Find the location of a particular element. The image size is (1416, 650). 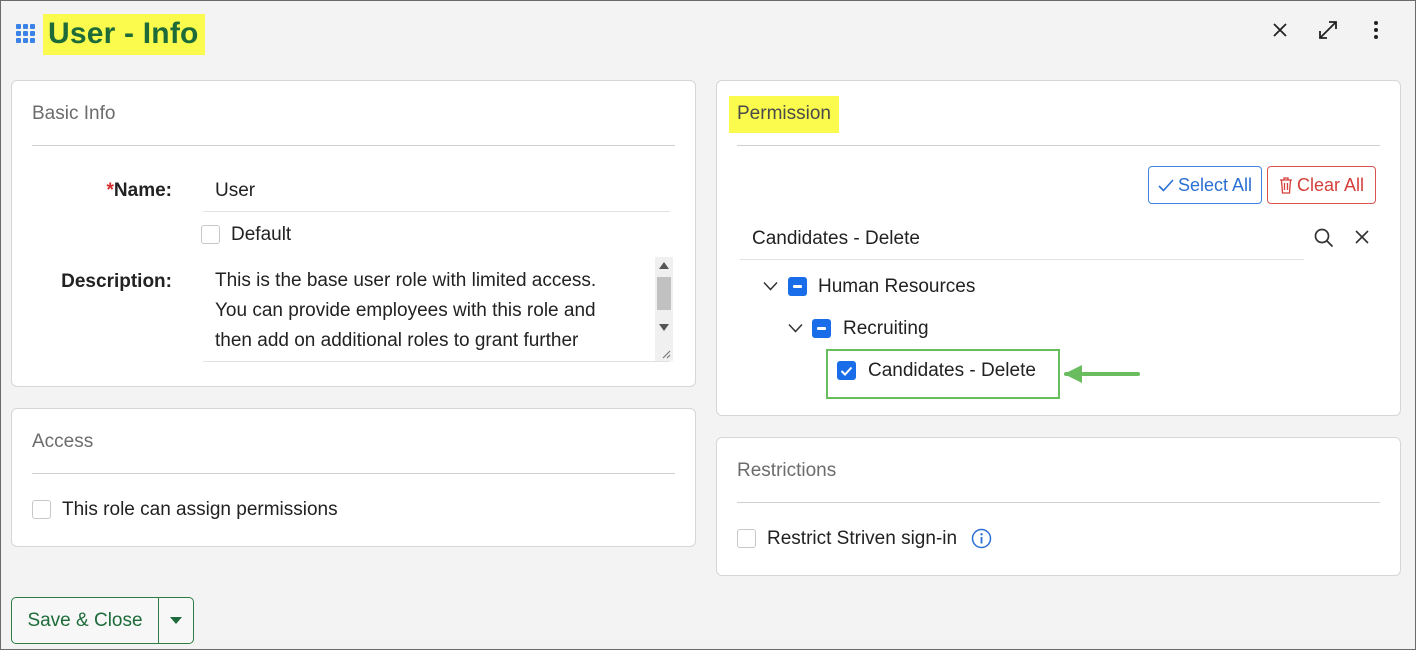

default-checkbox is located at coordinates (210, 234).